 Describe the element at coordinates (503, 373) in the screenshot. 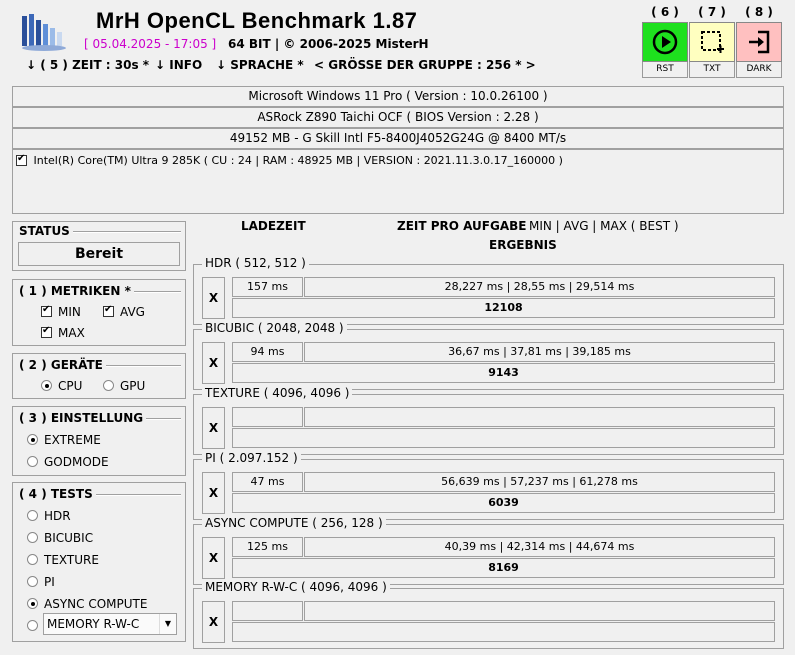

I see `result-score: 9143` at that location.